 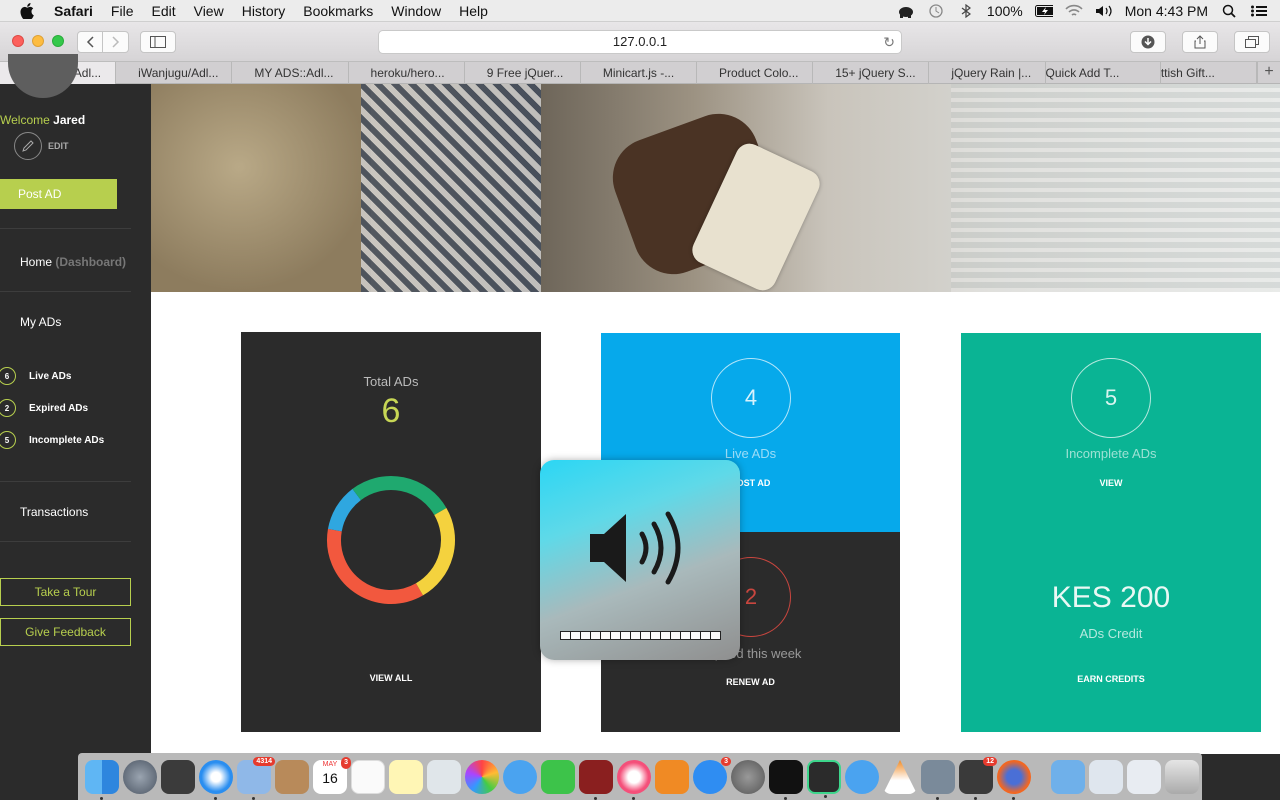 I want to click on ibooks-icon, so click(x=672, y=777).